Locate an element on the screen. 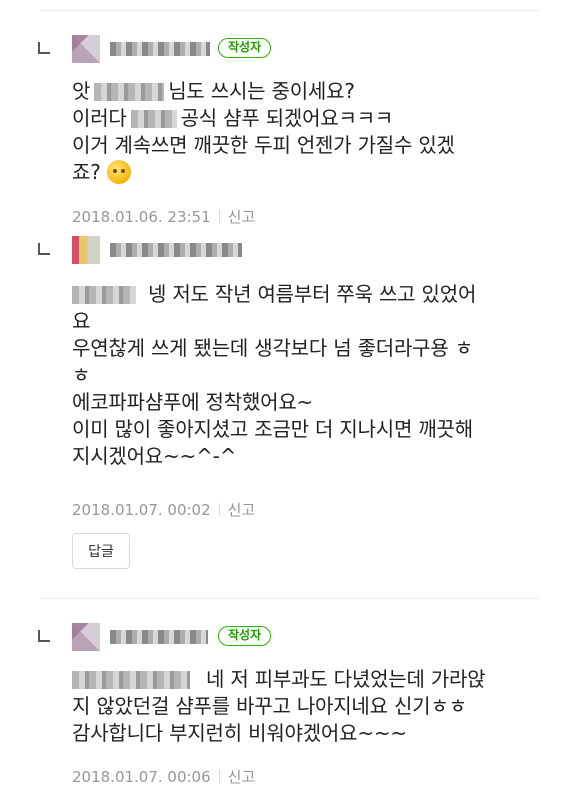 The width and height of the screenshot is (582, 796). comment-line: 감사합니다 부지런히 비워야겠어요~~~ is located at coordinates (239, 733).